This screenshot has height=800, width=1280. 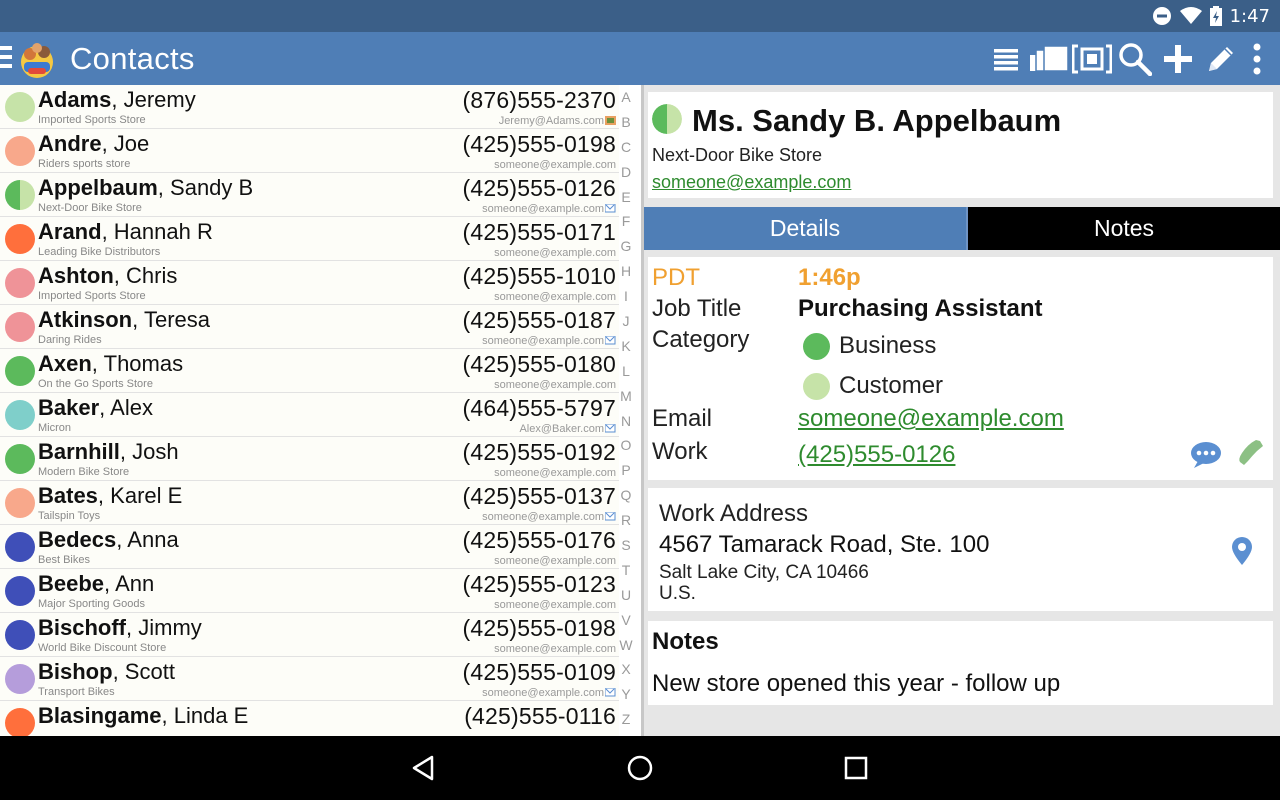 What do you see at coordinates (626, 172) in the screenshot?
I see `alphabet-letter: D` at bounding box center [626, 172].